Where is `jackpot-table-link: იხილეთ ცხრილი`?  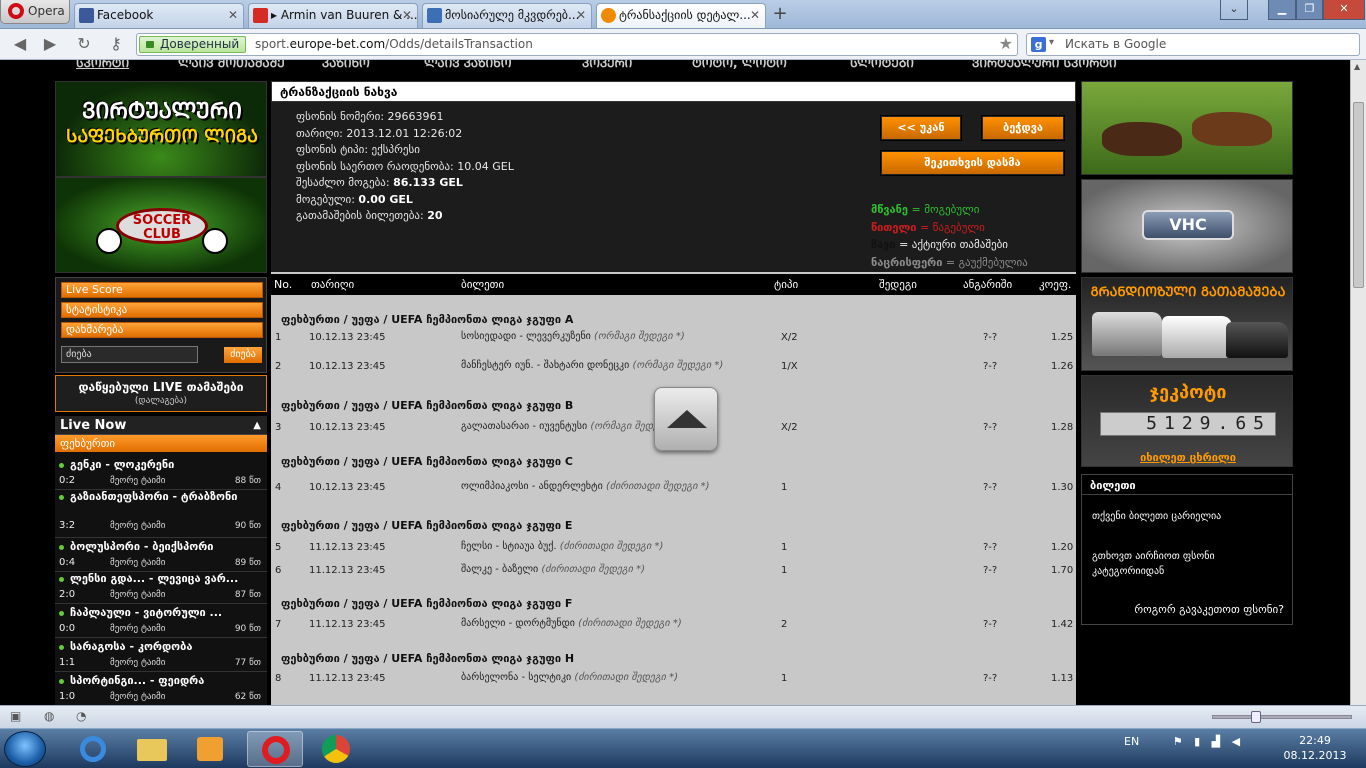
jackpot-table-link: იხილეთ ცხრილი is located at coordinates (1188, 457).